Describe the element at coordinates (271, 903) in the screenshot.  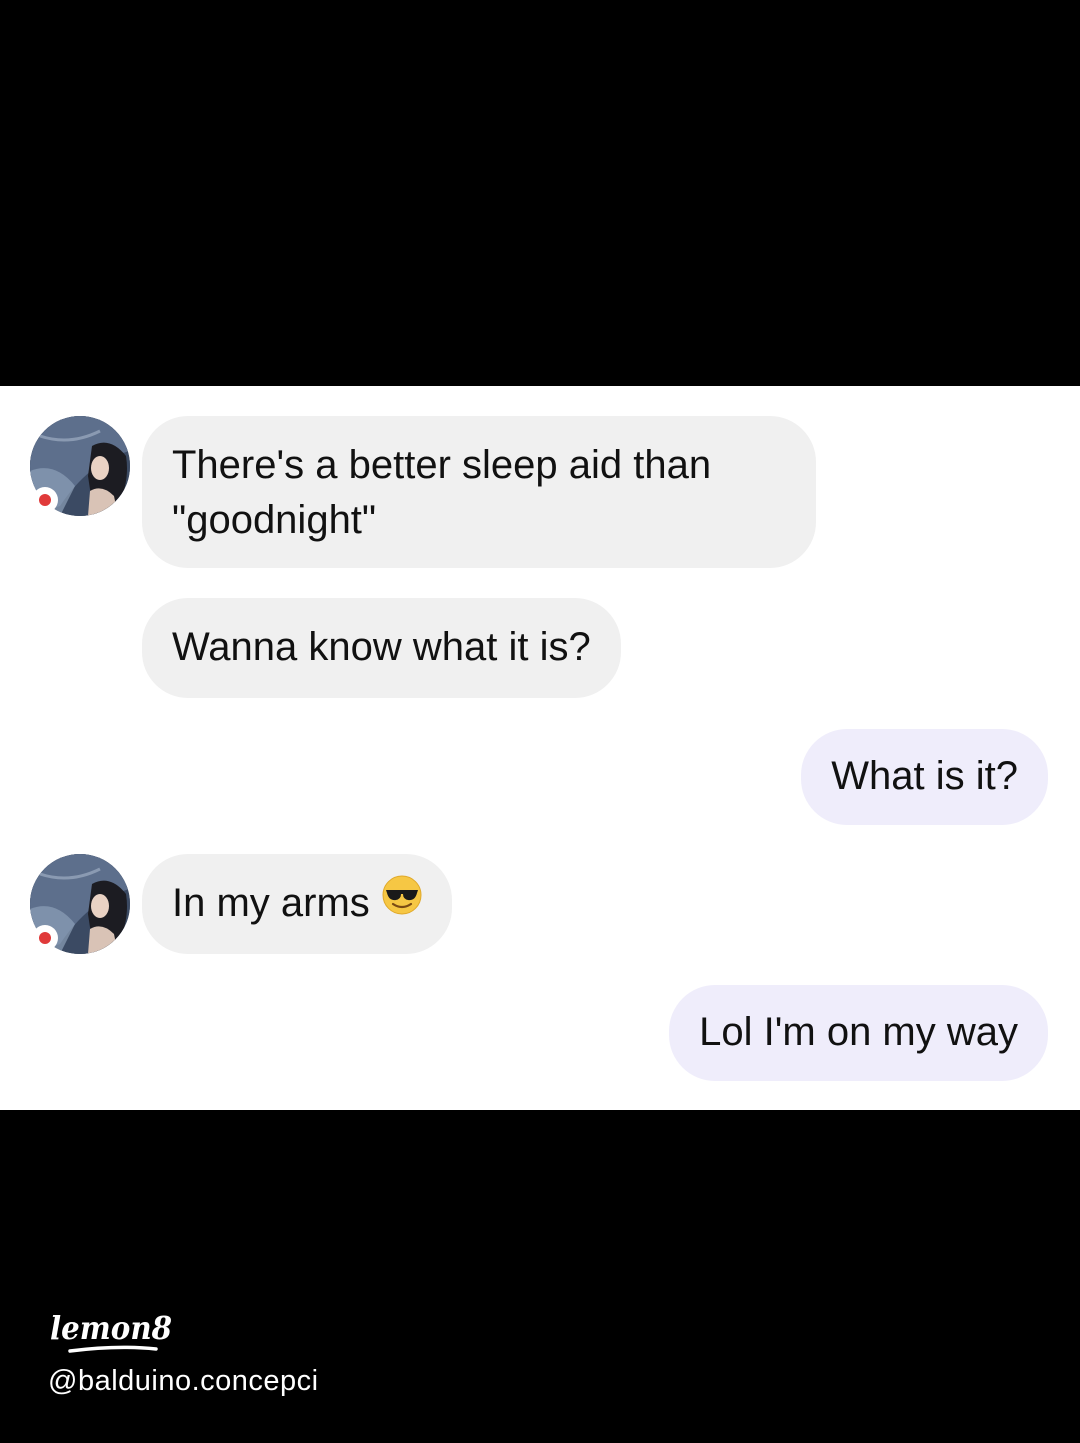
I see `message-text: In my arms` at that location.